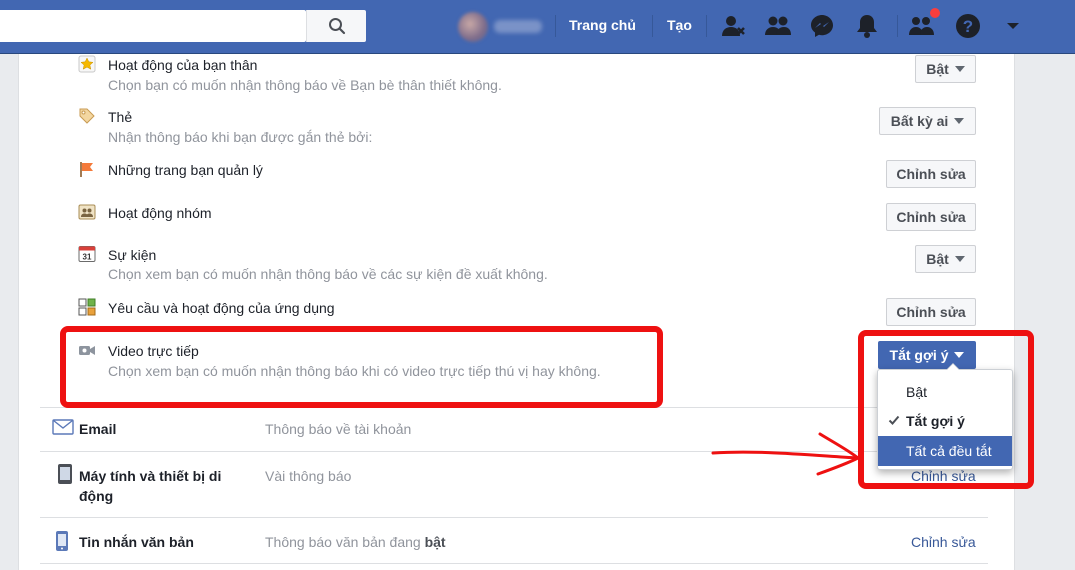  What do you see at coordinates (435, 542) in the screenshot?
I see `sms-status-value: bật` at bounding box center [435, 542].